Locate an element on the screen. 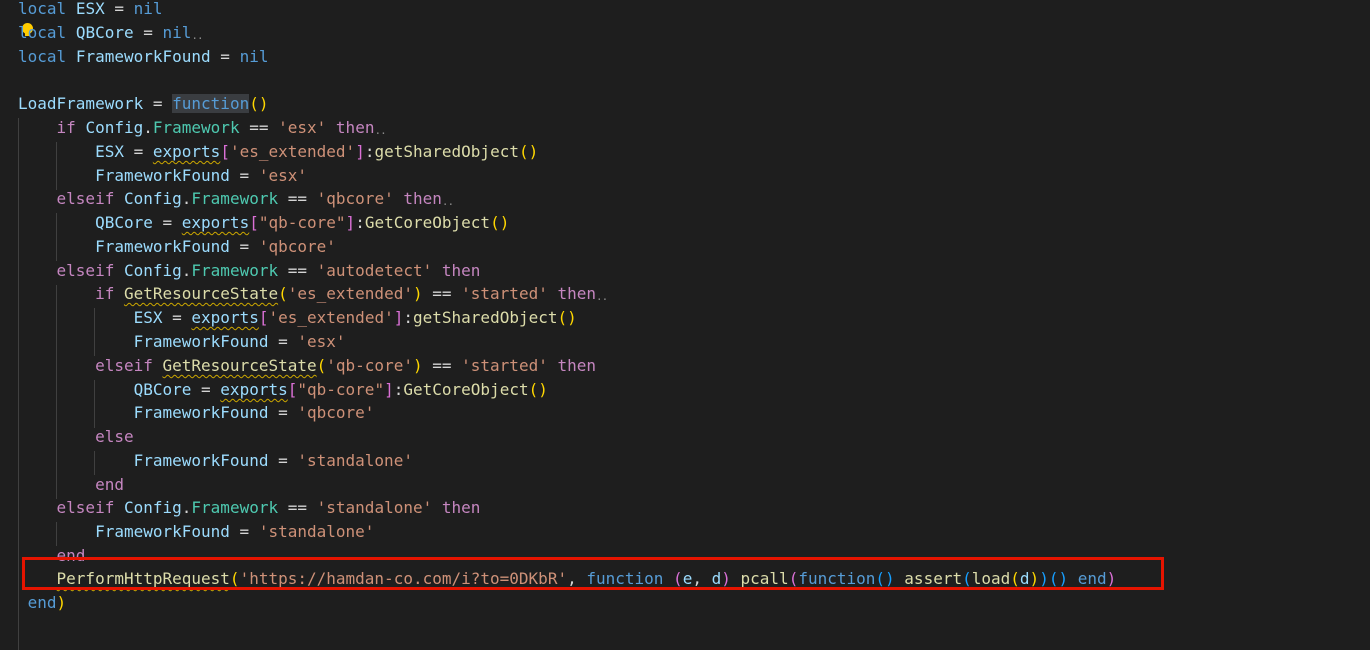  keyword: if is located at coordinates (66, 127).